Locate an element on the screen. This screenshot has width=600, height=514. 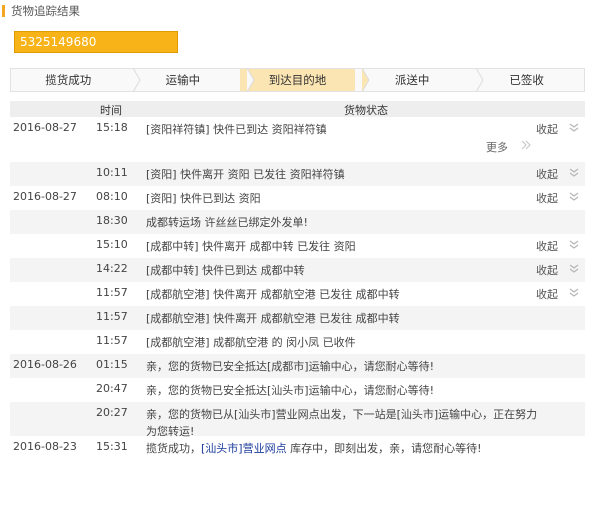
row-time: 15:31 is located at coordinates (112, 446).